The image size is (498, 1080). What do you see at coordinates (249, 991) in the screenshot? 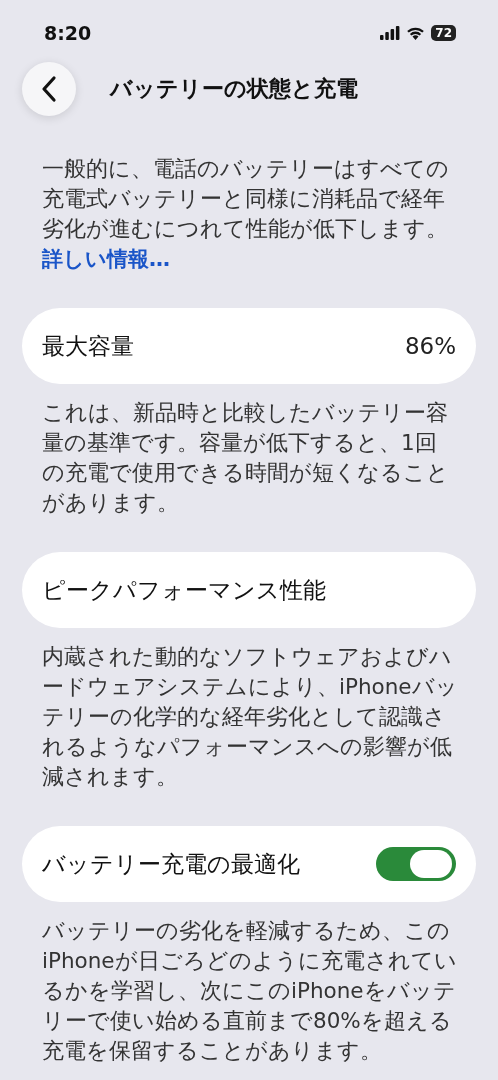
I see `section-description: バッテリーの劣化を軽減するため、このiPhoneが日ごろどのように充電されているかを学習し、次にこのiPhoneをバッテリーで使い始める直前まで80%を超える充電を保留することがあります。` at bounding box center [249, 991].